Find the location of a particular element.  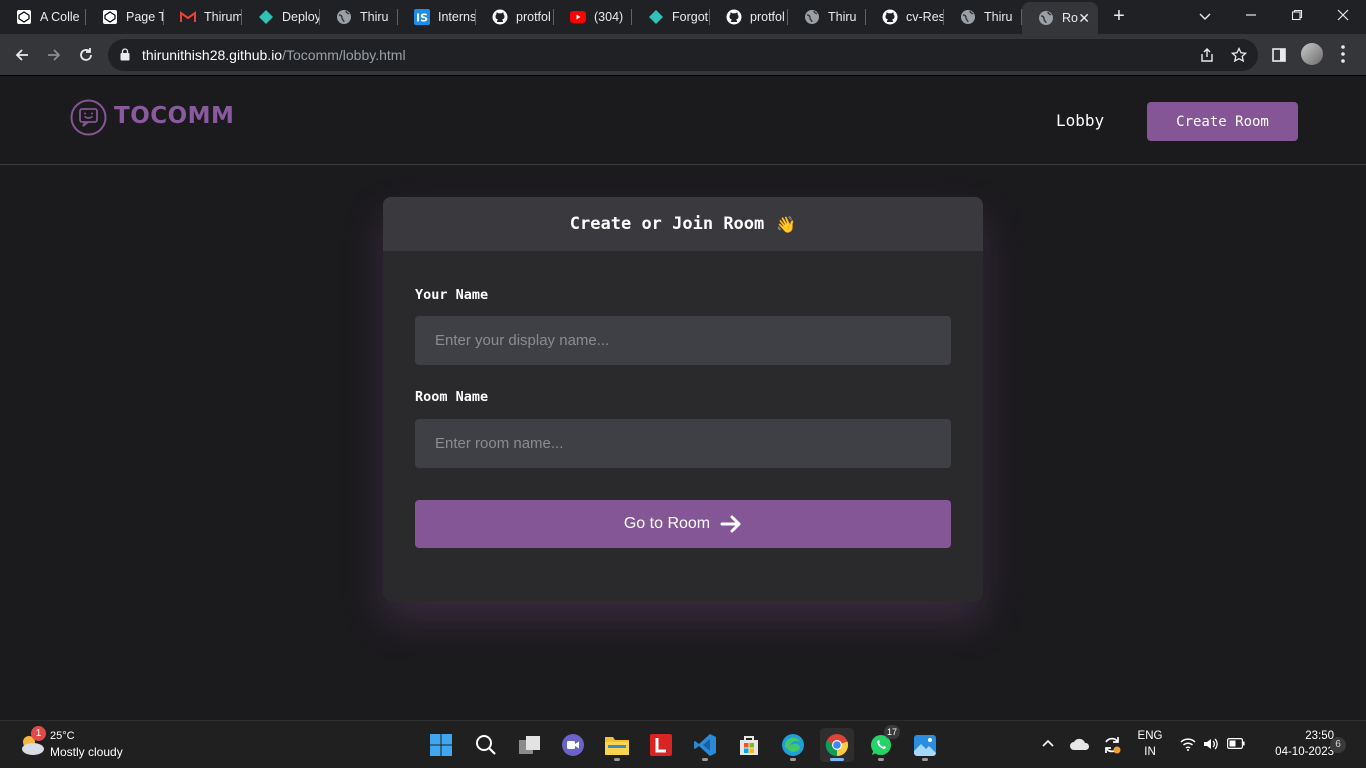

minimize-button is located at coordinates (1251, 17).